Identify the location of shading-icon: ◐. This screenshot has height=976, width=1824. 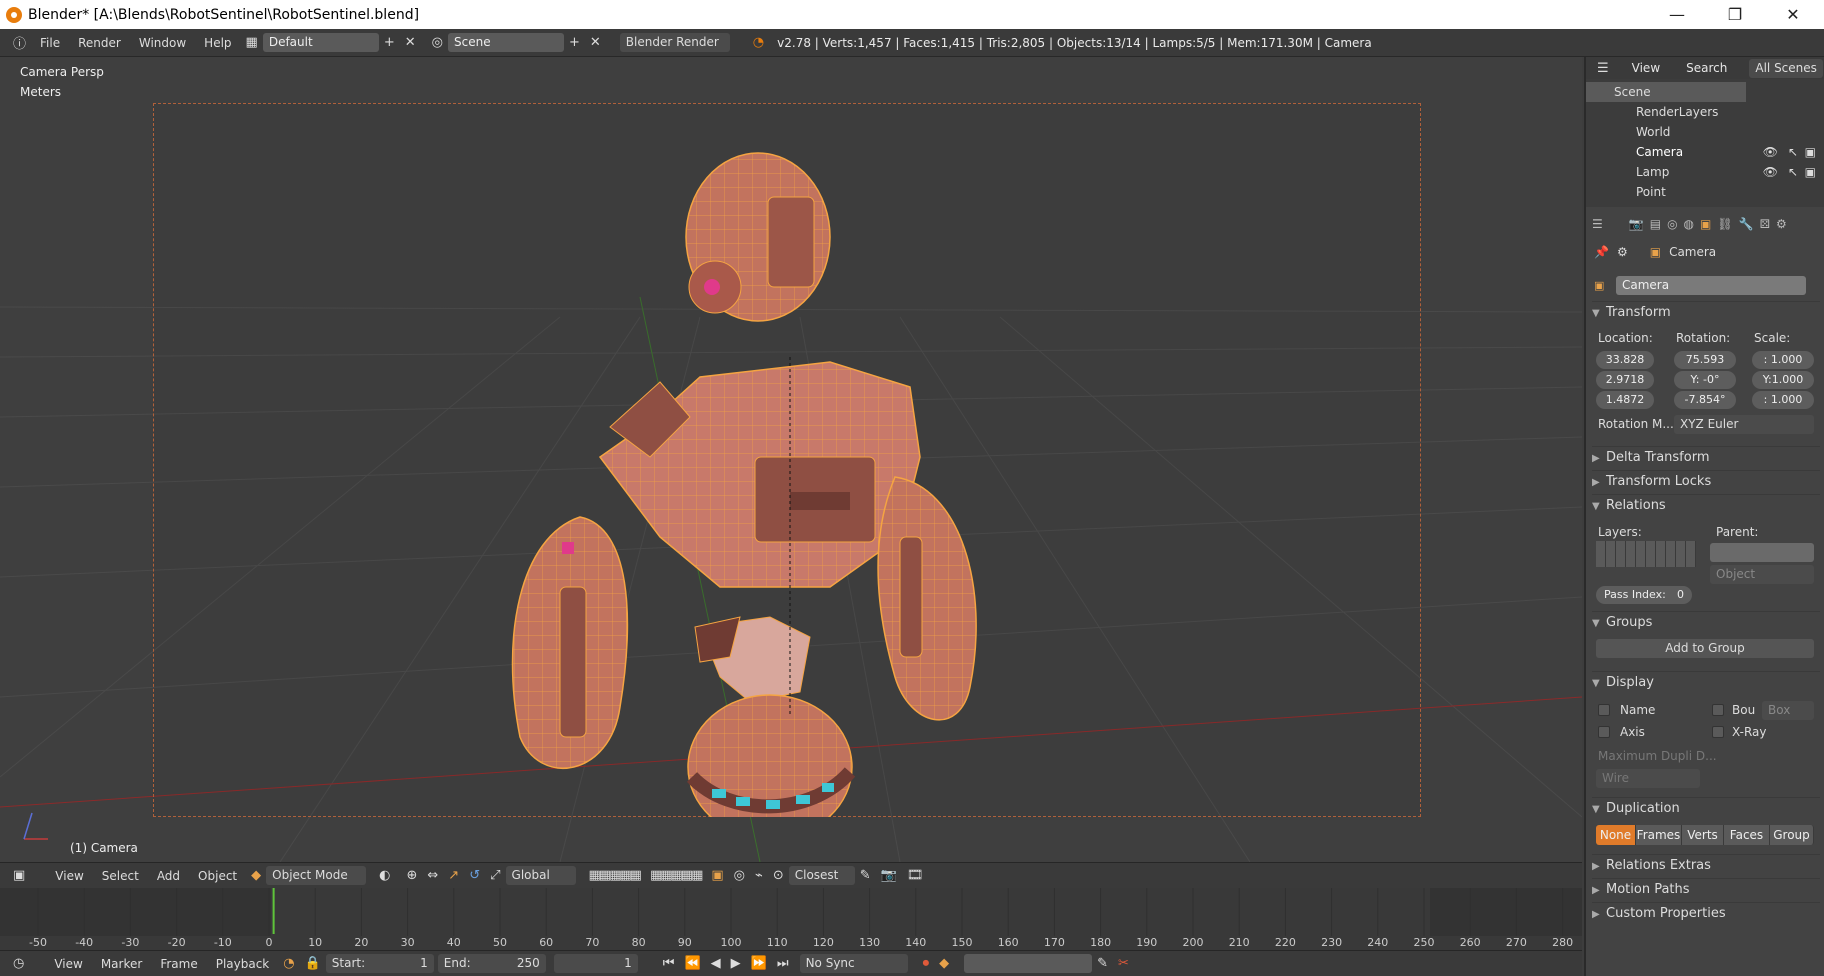
(384, 875).